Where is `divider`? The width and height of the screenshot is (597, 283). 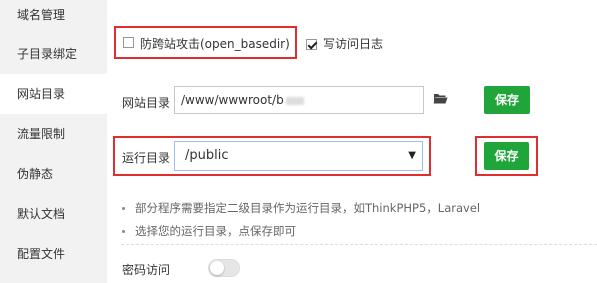
divider is located at coordinates (359, 244).